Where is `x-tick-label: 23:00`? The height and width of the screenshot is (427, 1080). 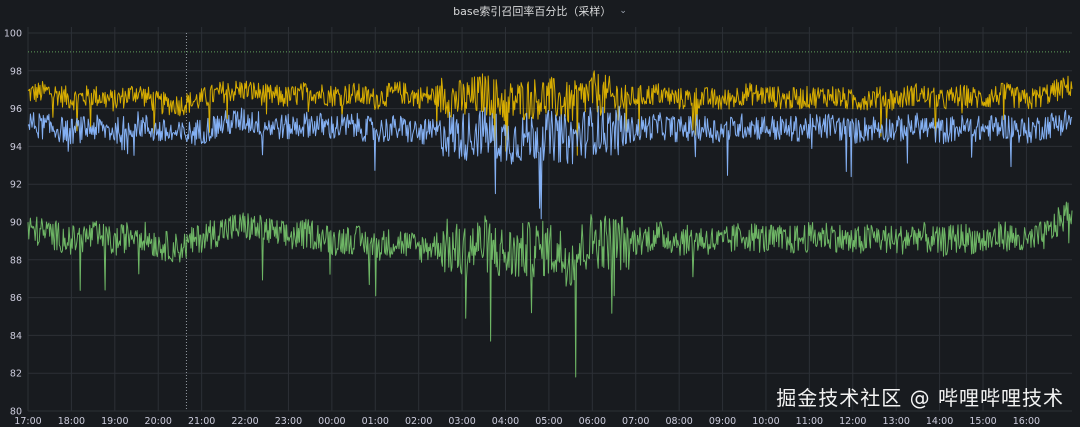 x-tick-label: 23:00 is located at coordinates (288, 421).